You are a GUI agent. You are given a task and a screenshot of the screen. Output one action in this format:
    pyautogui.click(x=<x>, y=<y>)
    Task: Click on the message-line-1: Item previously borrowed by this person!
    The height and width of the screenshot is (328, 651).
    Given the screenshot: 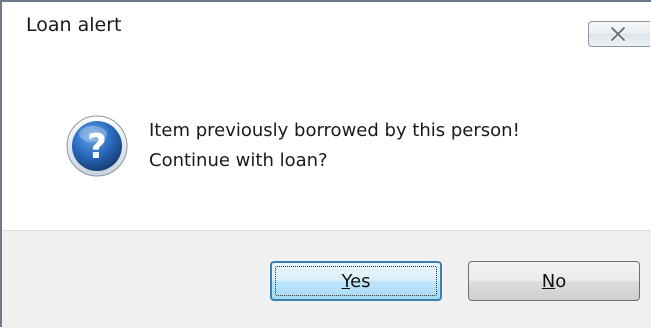 What is the action you would take?
    pyautogui.click(x=334, y=130)
    